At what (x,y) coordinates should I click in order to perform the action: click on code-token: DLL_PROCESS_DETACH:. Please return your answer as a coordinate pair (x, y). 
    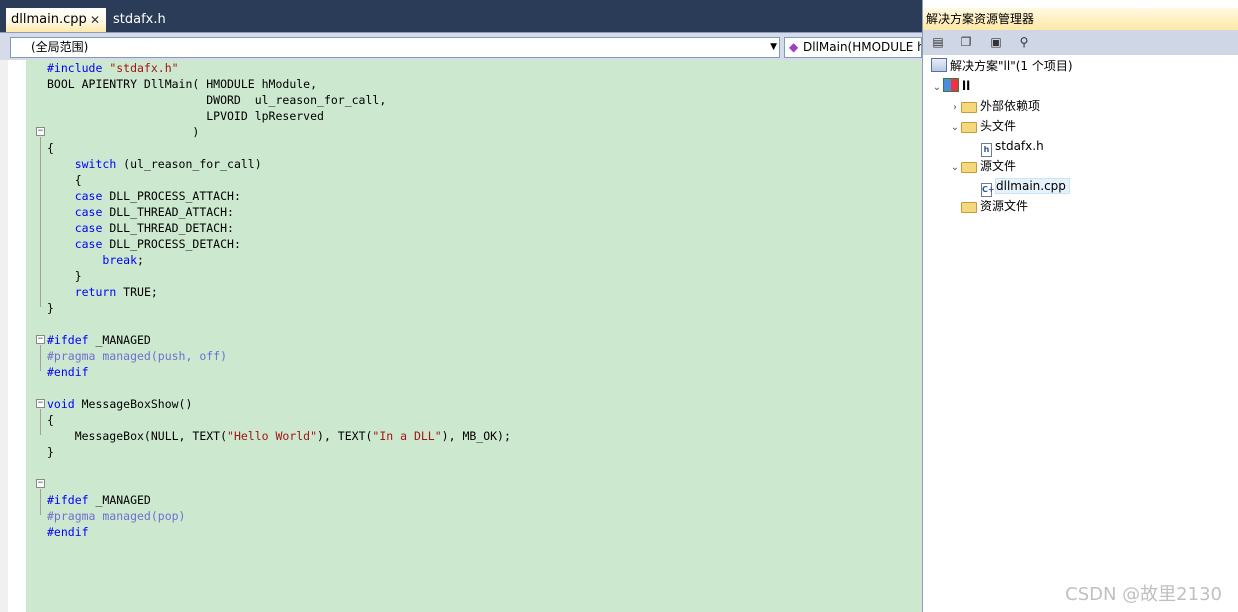
    Looking at the image, I should click on (171, 244).